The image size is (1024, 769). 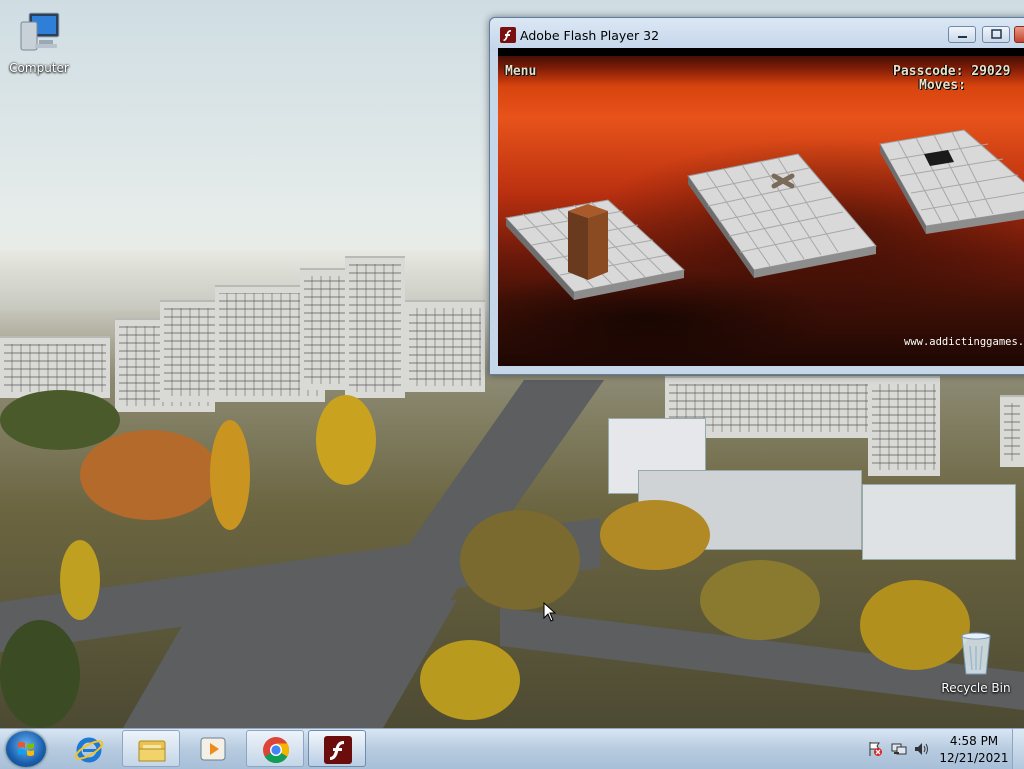 I want to click on game-menu-button: Menu, so click(x=520, y=71).